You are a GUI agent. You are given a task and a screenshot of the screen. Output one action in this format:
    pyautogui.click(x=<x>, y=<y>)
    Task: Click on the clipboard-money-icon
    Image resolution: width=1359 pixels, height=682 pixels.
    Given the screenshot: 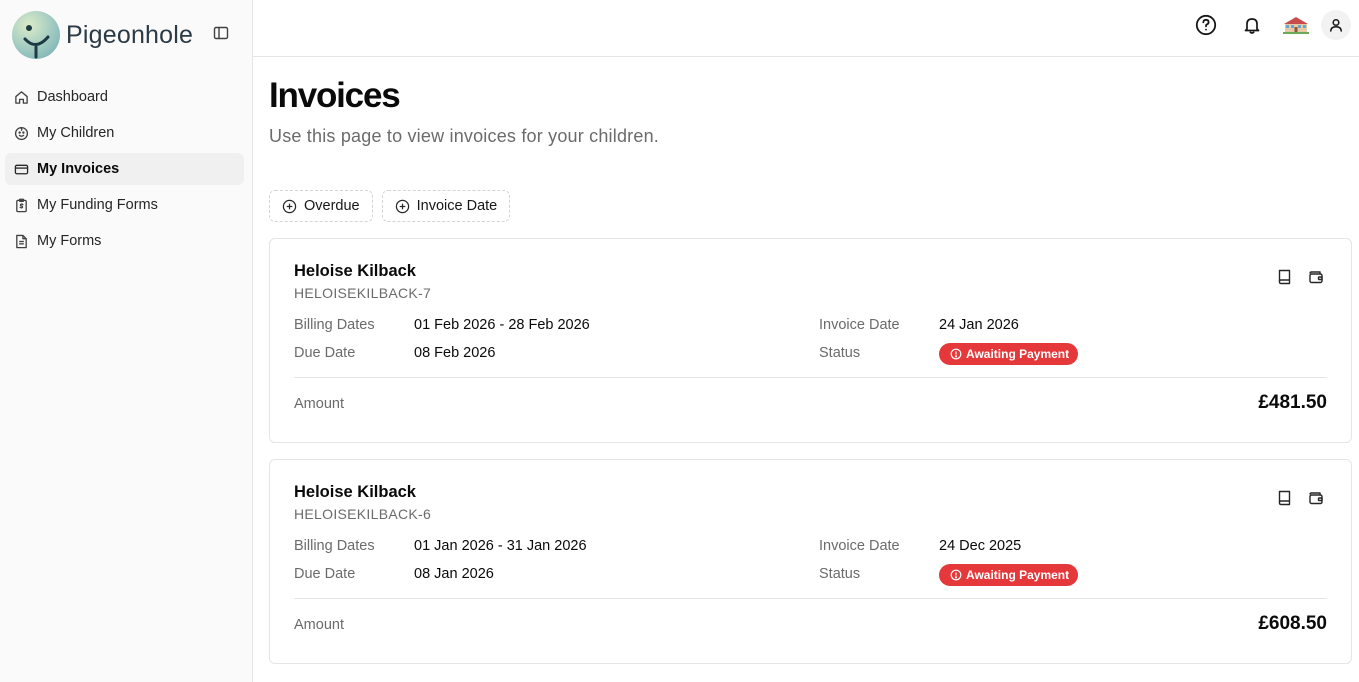 What is the action you would take?
    pyautogui.click(x=21, y=205)
    